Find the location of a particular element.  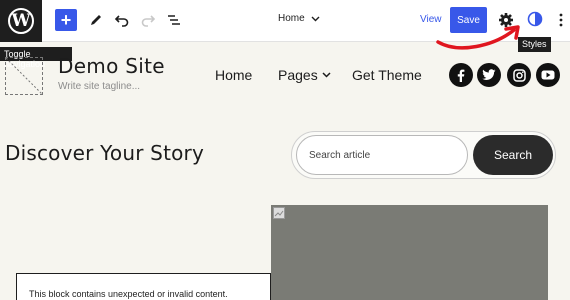

redo-icon is located at coordinates (148, 20).